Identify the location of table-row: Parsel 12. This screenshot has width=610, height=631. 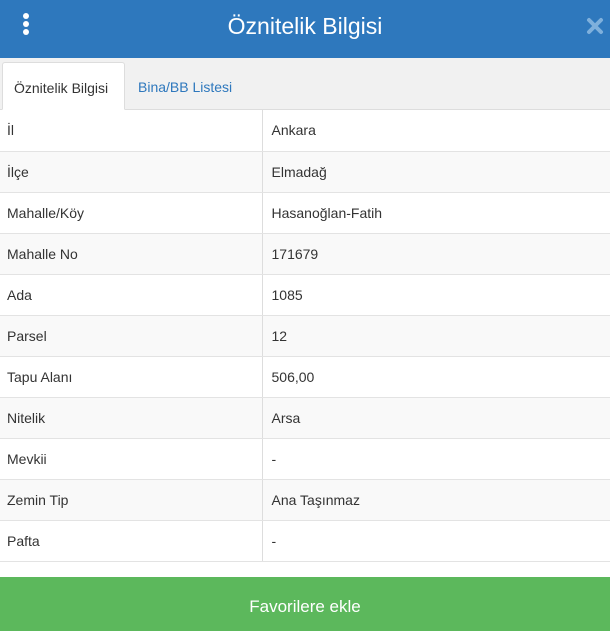
(305, 336).